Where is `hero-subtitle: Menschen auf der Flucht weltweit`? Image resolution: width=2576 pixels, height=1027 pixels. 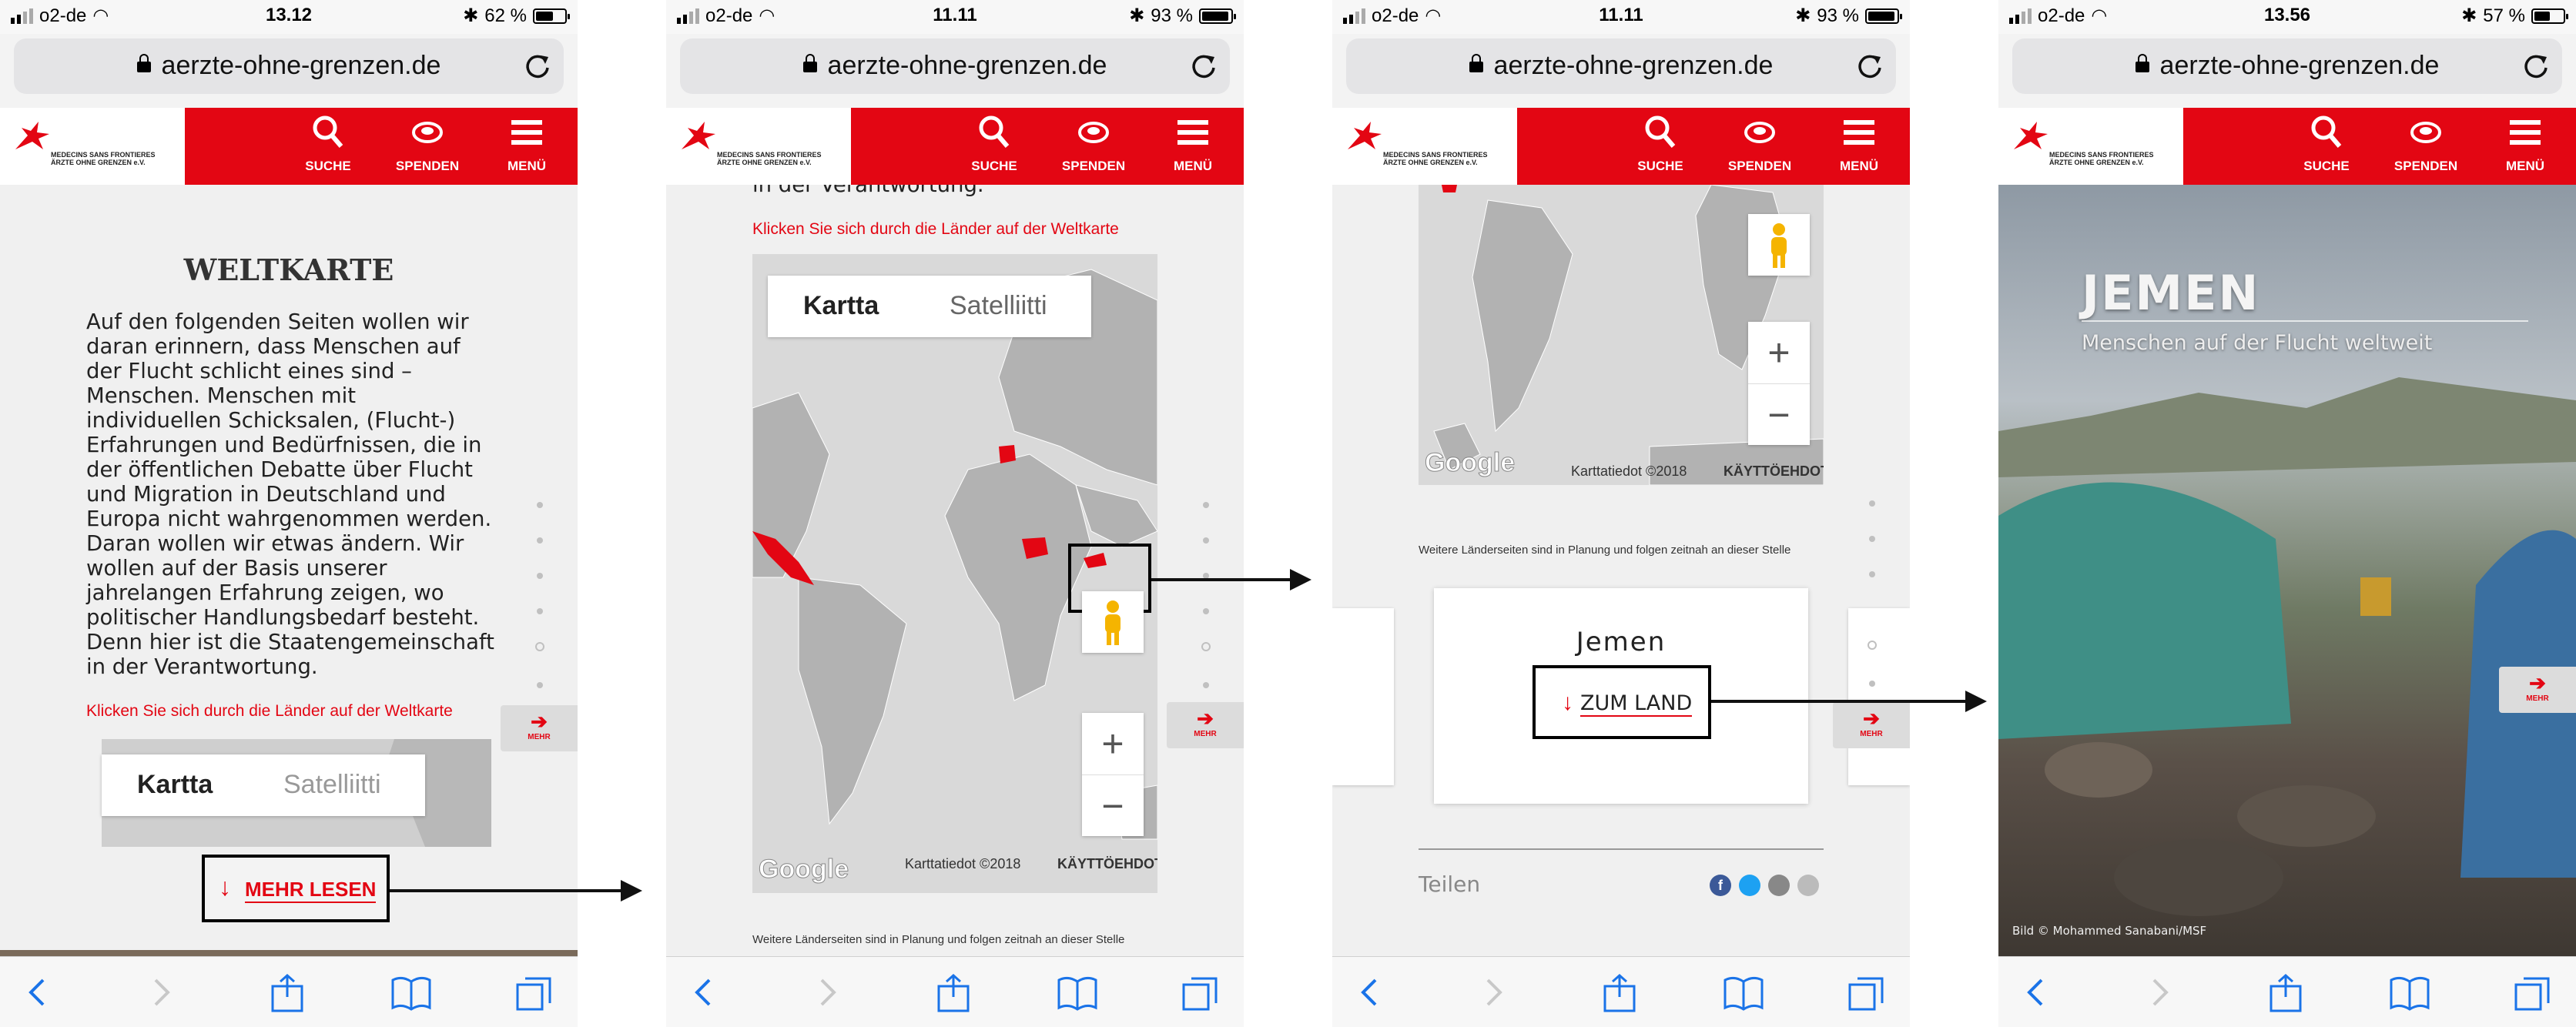 hero-subtitle: Menschen auf der Flucht weltweit is located at coordinates (2257, 343).